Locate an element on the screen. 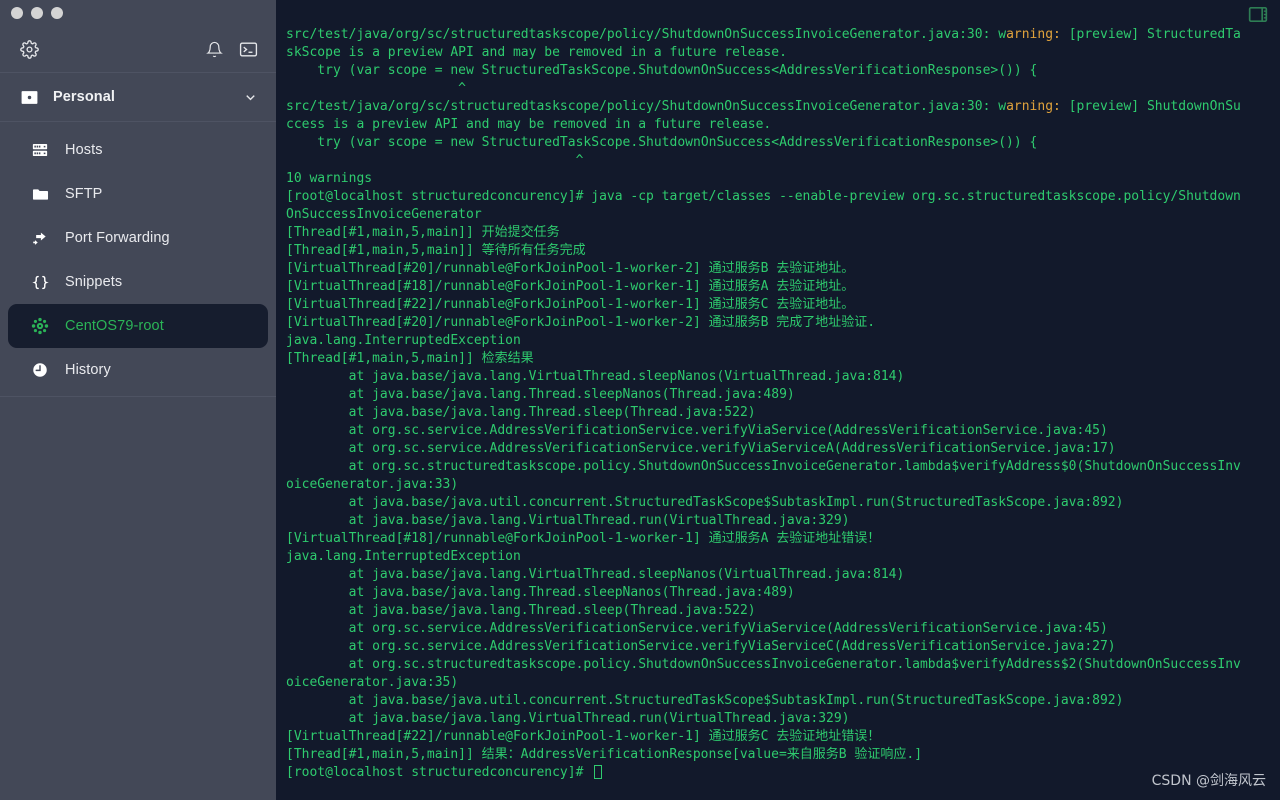 The image size is (1280, 800). folder-icon is located at coordinates (40, 194).